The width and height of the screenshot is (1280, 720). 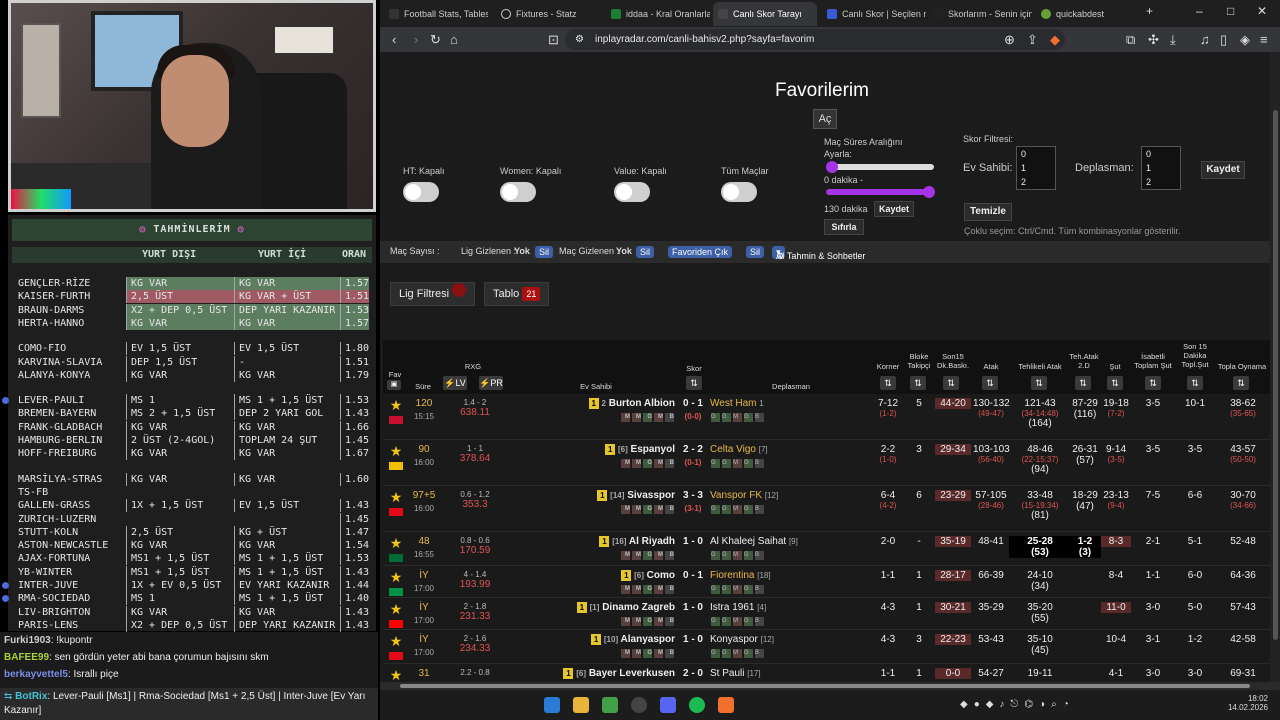 What do you see at coordinates (980, 14) in the screenshot?
I see `tab-skorlarim: Skorlarım - Senin için` at bounding box center [980, 14].